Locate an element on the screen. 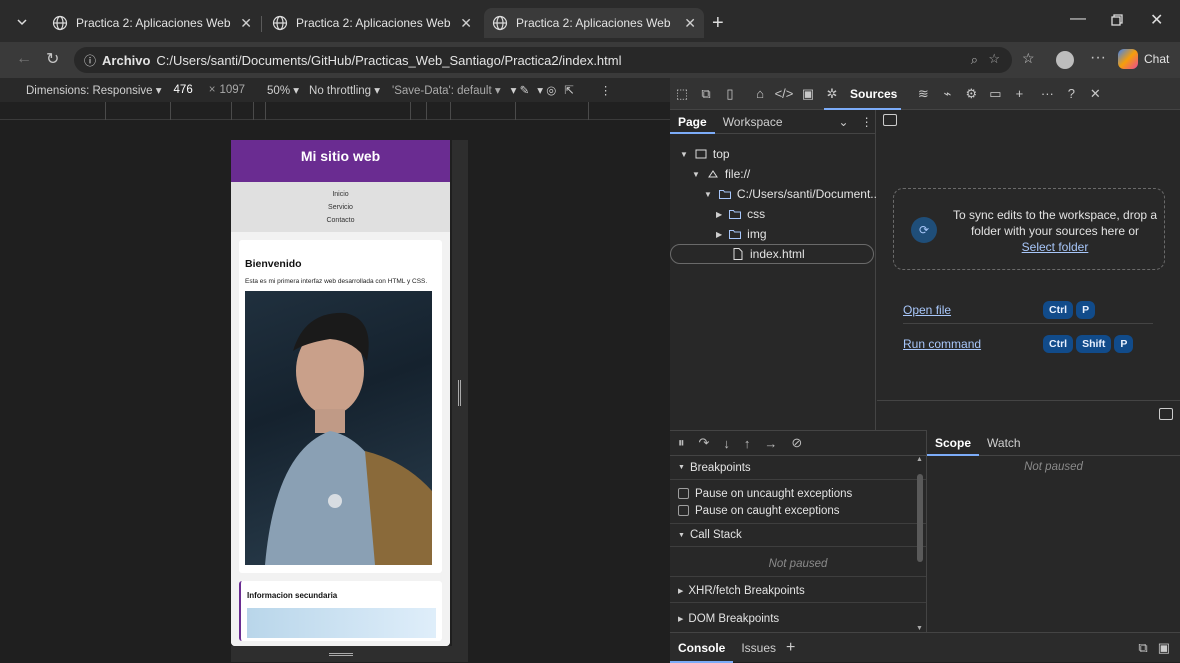  tree-item-img: ▶ img is located at coordinates (741, 234).